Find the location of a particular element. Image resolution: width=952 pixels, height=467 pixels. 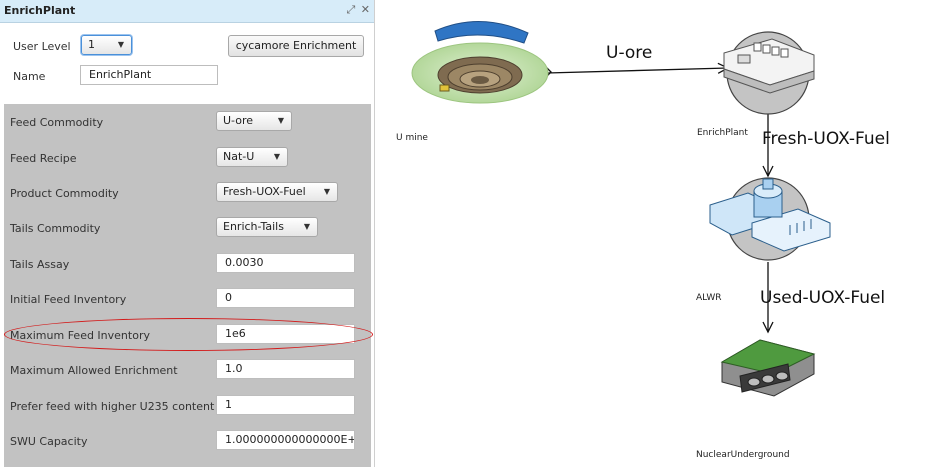

flow-edge: U-ore is located at coordinates (638, 58).